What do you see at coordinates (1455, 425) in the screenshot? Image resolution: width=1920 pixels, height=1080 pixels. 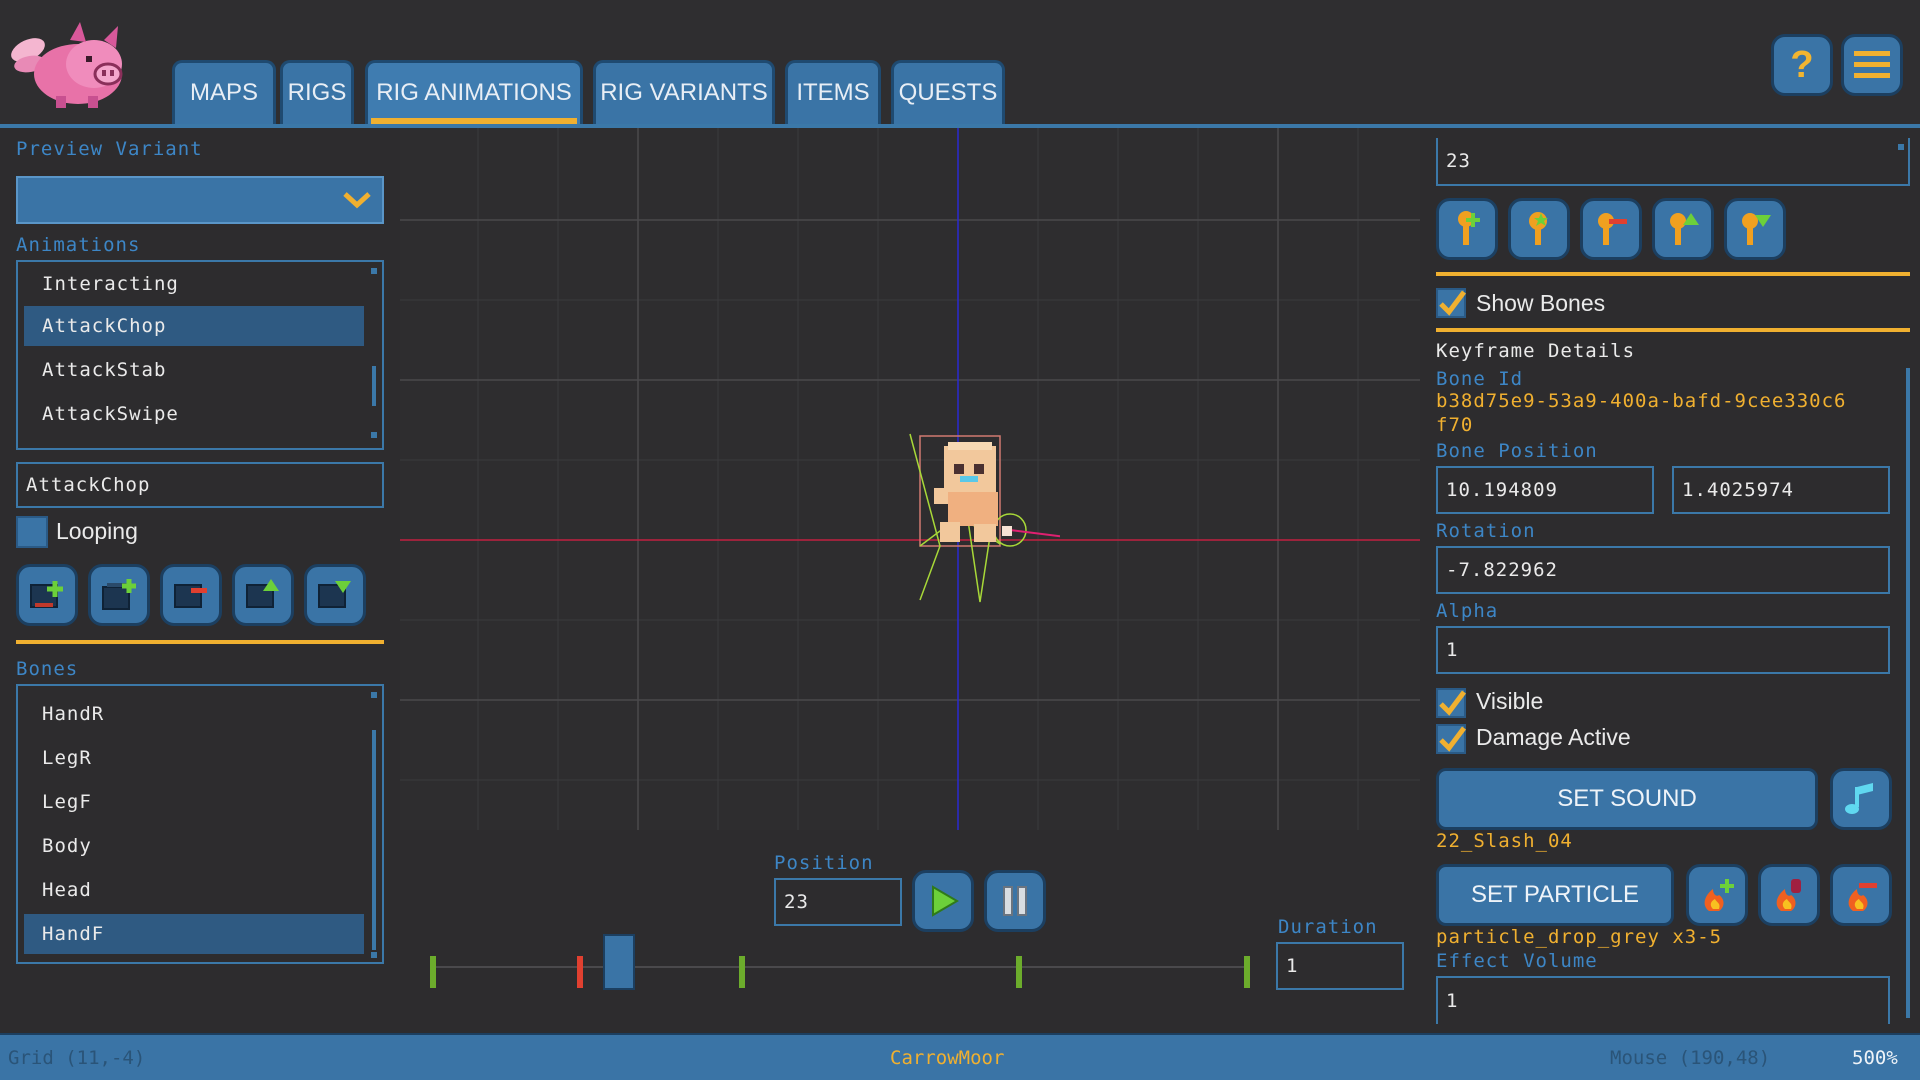 I see `bone-id-value-cont: f70` at bounding box center [1455, 425].